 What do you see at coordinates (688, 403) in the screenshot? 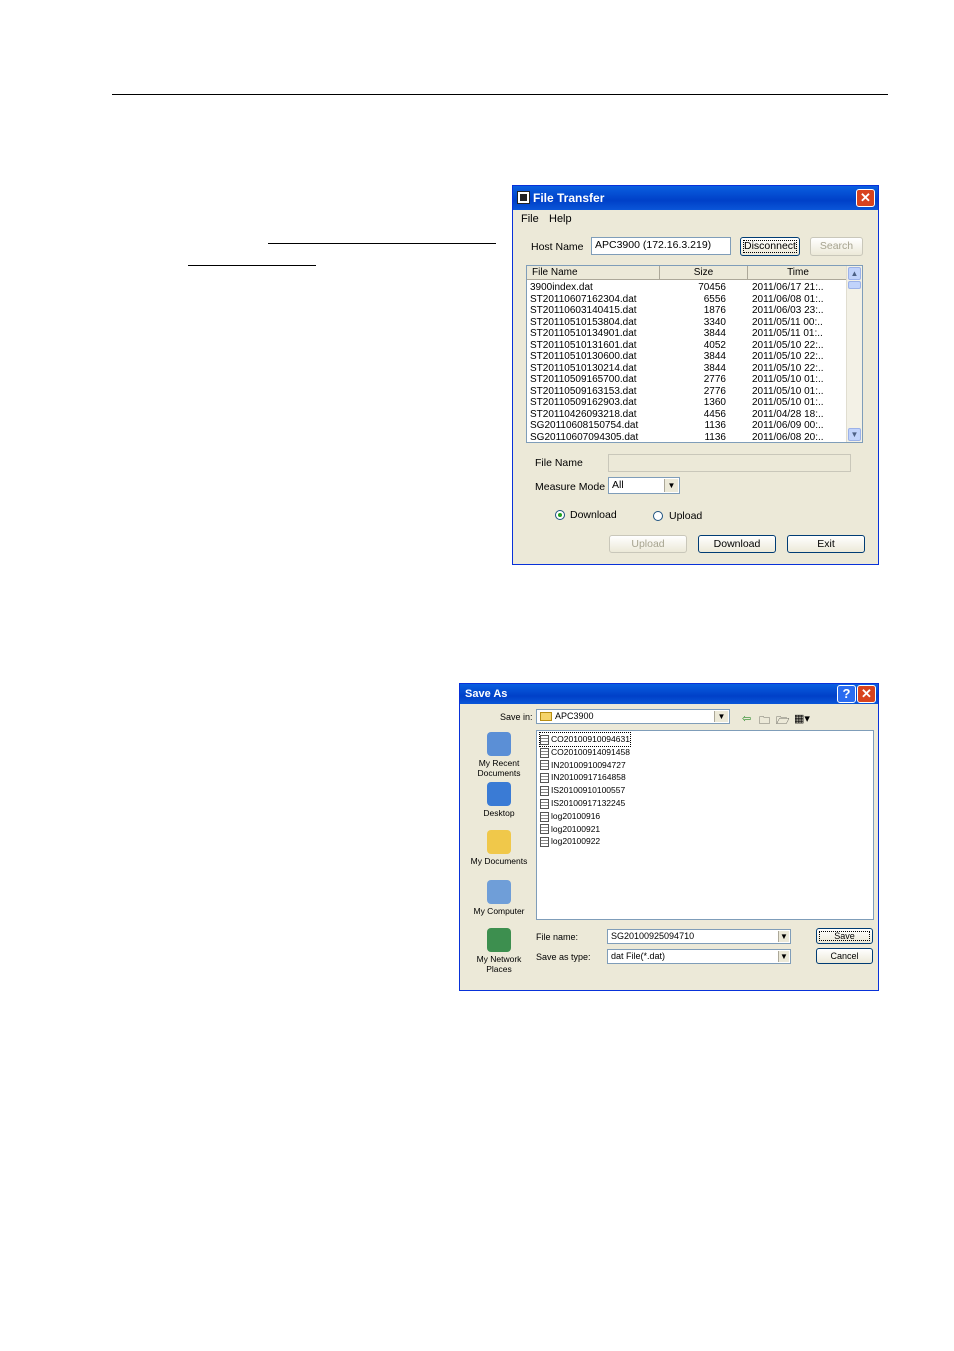
I see `table-row: ST20110509162903.dat 1360 2011/05/10 01:..` at bounding box center [688, 403].